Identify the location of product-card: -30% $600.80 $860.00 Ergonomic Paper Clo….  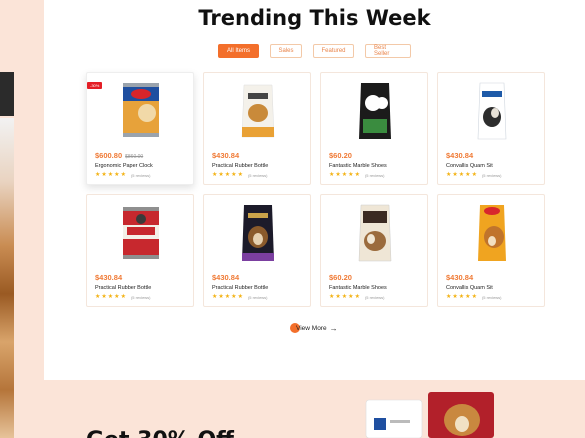
(140, 128).